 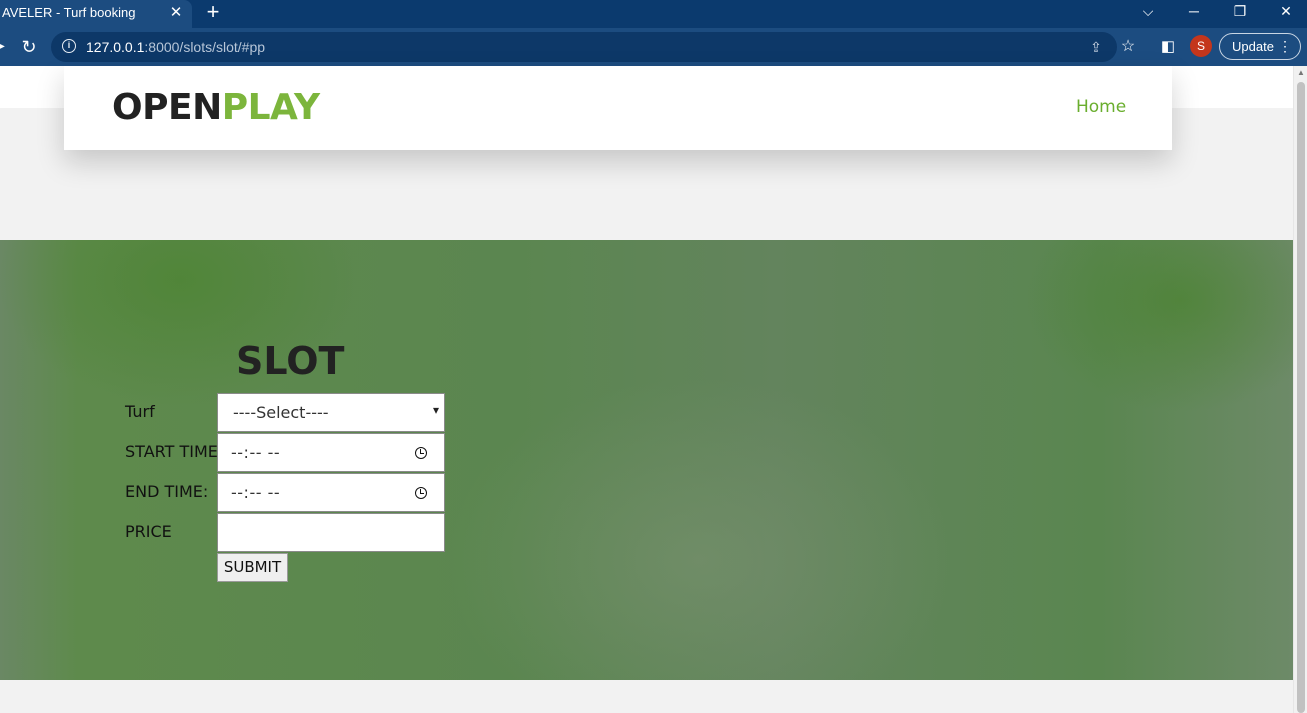 I want to click on start-time-value: --:-- --, so click(x=256, y=452).